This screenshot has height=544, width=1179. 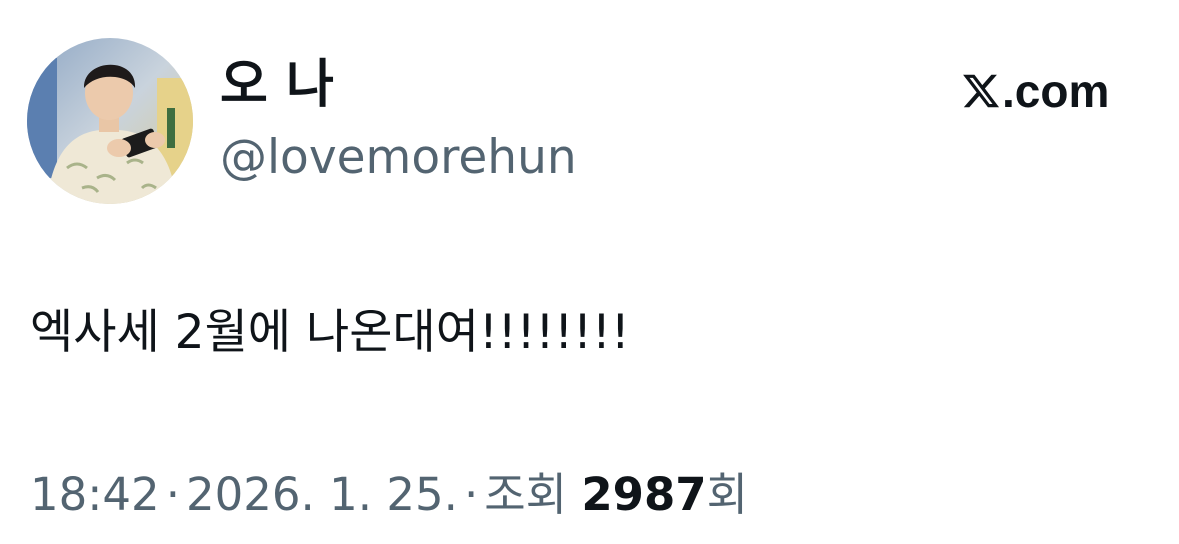 I want to click on tweet-time: 18:42, so click(x=95, y=494).